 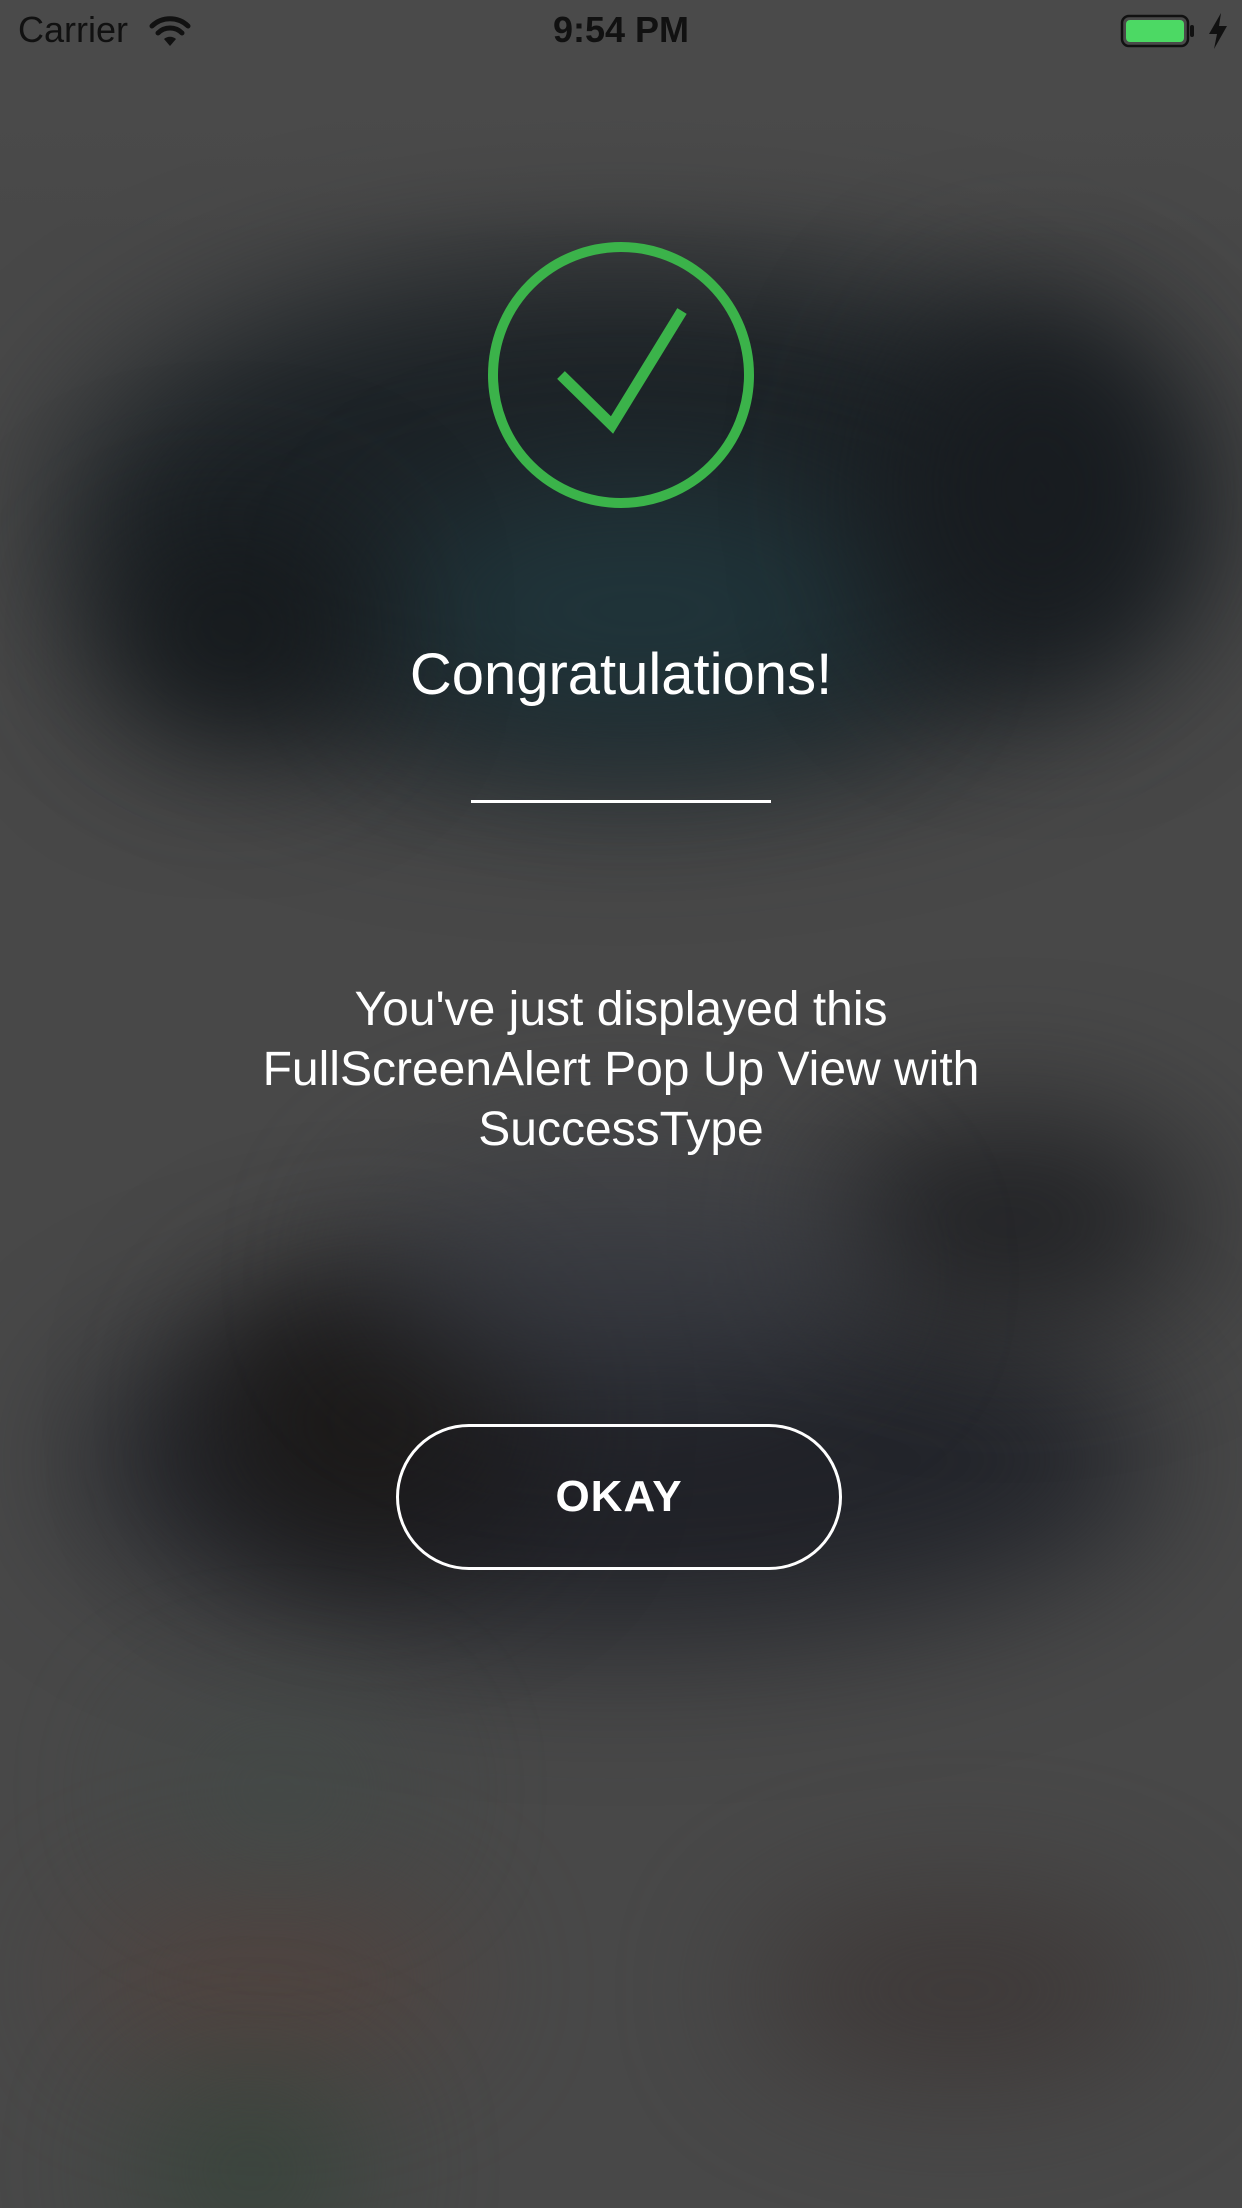 I want to click on status-time: 9:54 PM, so click(x=621, y=29).